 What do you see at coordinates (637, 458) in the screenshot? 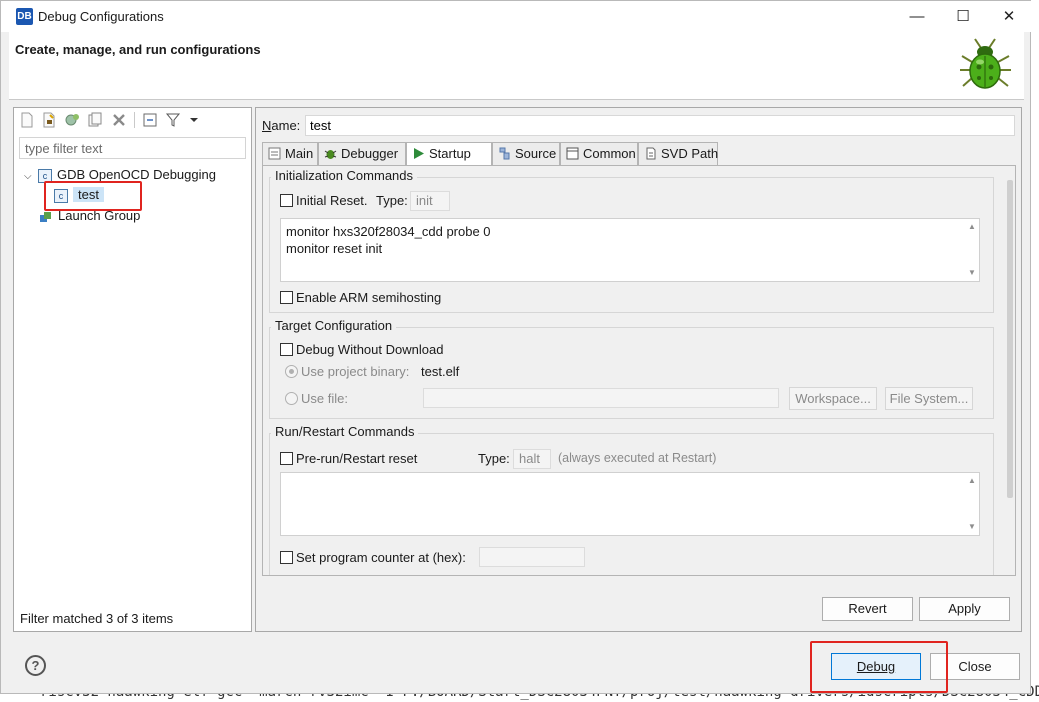
I see `restart-note: (always executed at Restart)` at bounding box center [637, 458].